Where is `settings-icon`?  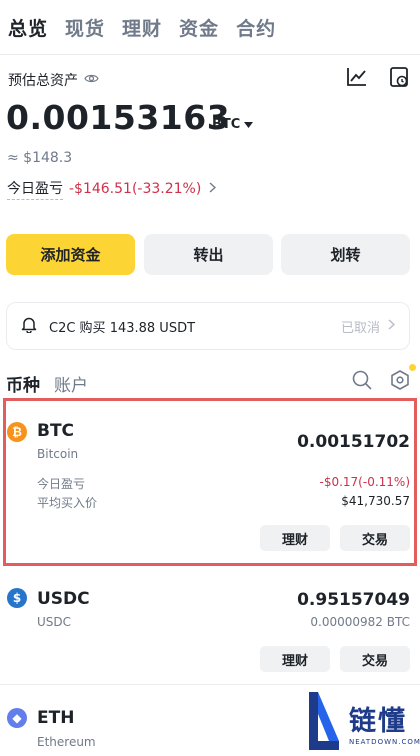
settings-icon is located at coordinates (400, 382).